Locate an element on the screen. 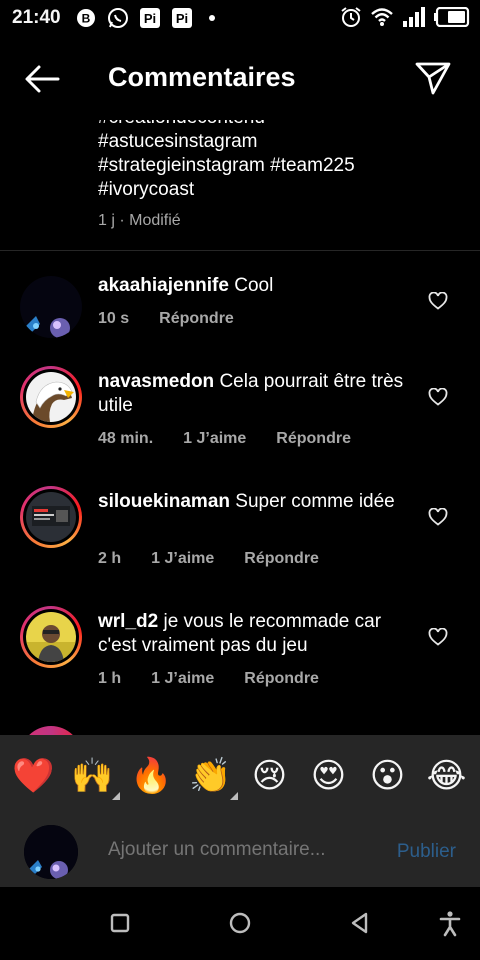 The height and width of the screenshot is (960, 480). b-icon: B is located at coordinates (86, 18).